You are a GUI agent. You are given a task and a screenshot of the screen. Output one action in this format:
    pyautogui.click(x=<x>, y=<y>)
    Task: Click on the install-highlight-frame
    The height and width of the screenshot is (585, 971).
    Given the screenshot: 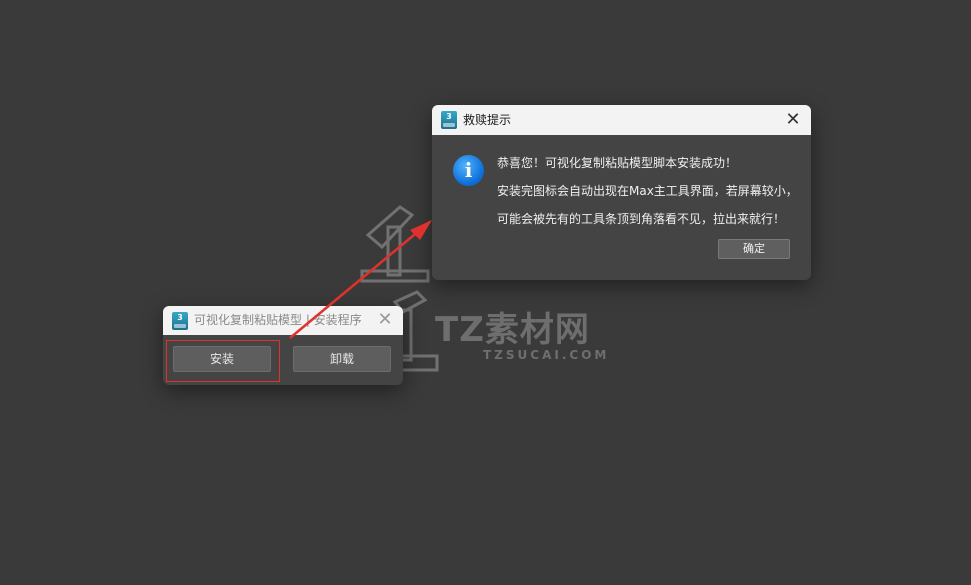 What is the action you would take?
    pyautogui.click(x=223, y=361)
    